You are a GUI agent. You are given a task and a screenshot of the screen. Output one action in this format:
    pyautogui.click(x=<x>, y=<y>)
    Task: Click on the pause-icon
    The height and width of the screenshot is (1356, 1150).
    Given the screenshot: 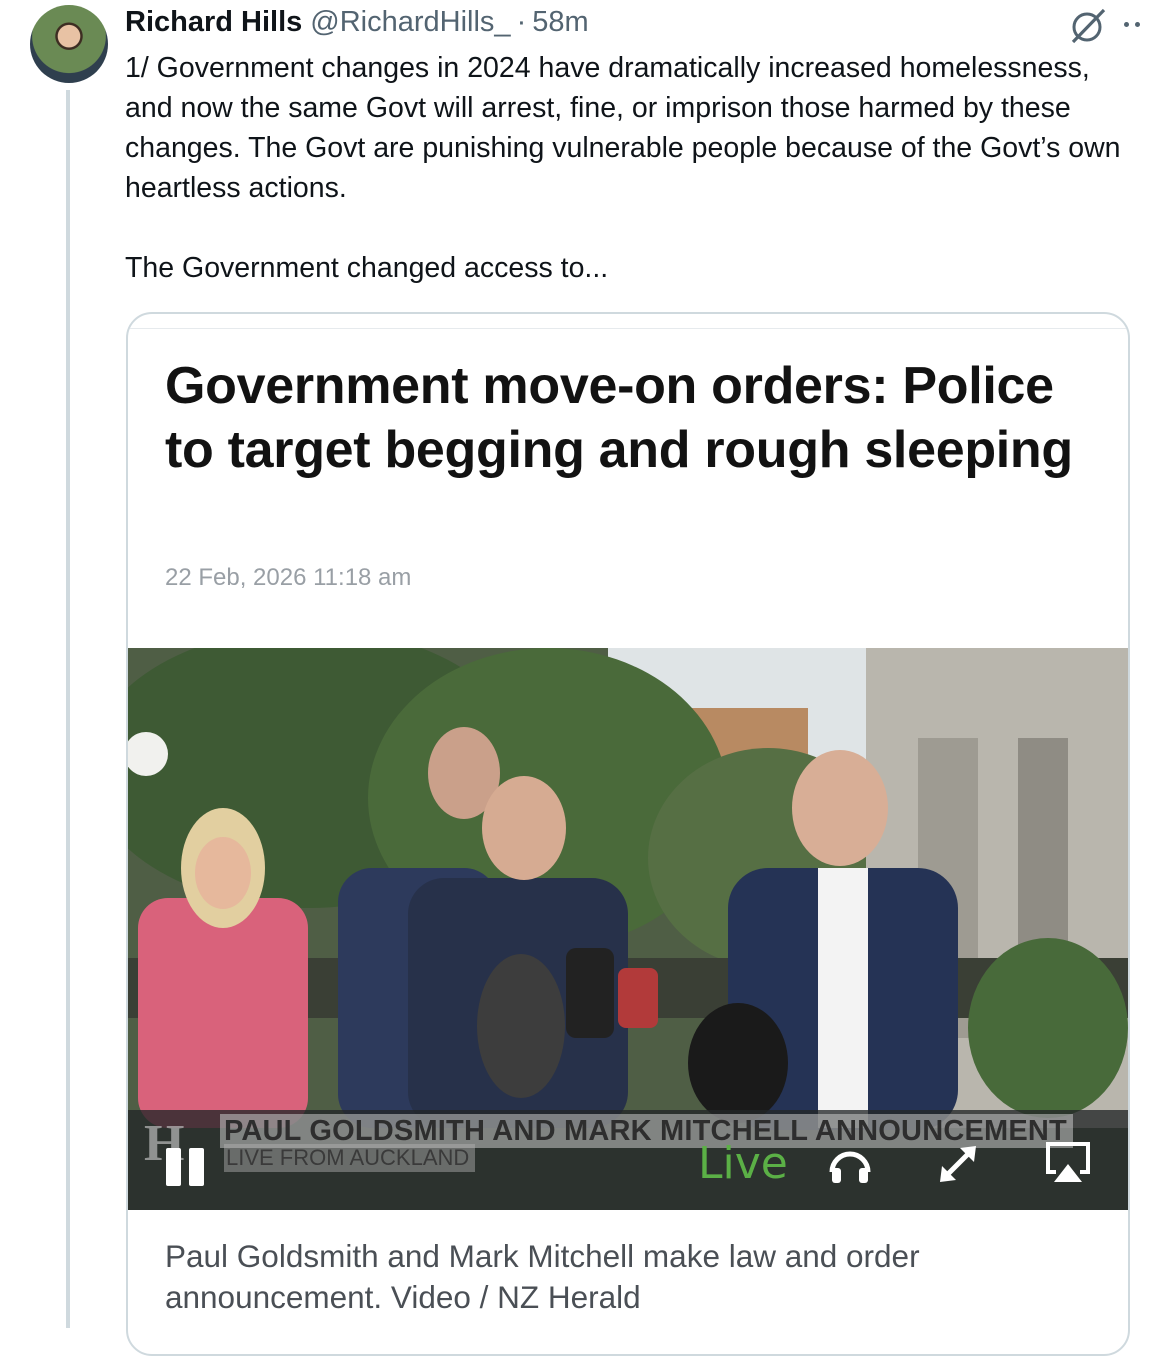 What is the action you would take?
    pyautogui.click(x=187, y=1167)
    